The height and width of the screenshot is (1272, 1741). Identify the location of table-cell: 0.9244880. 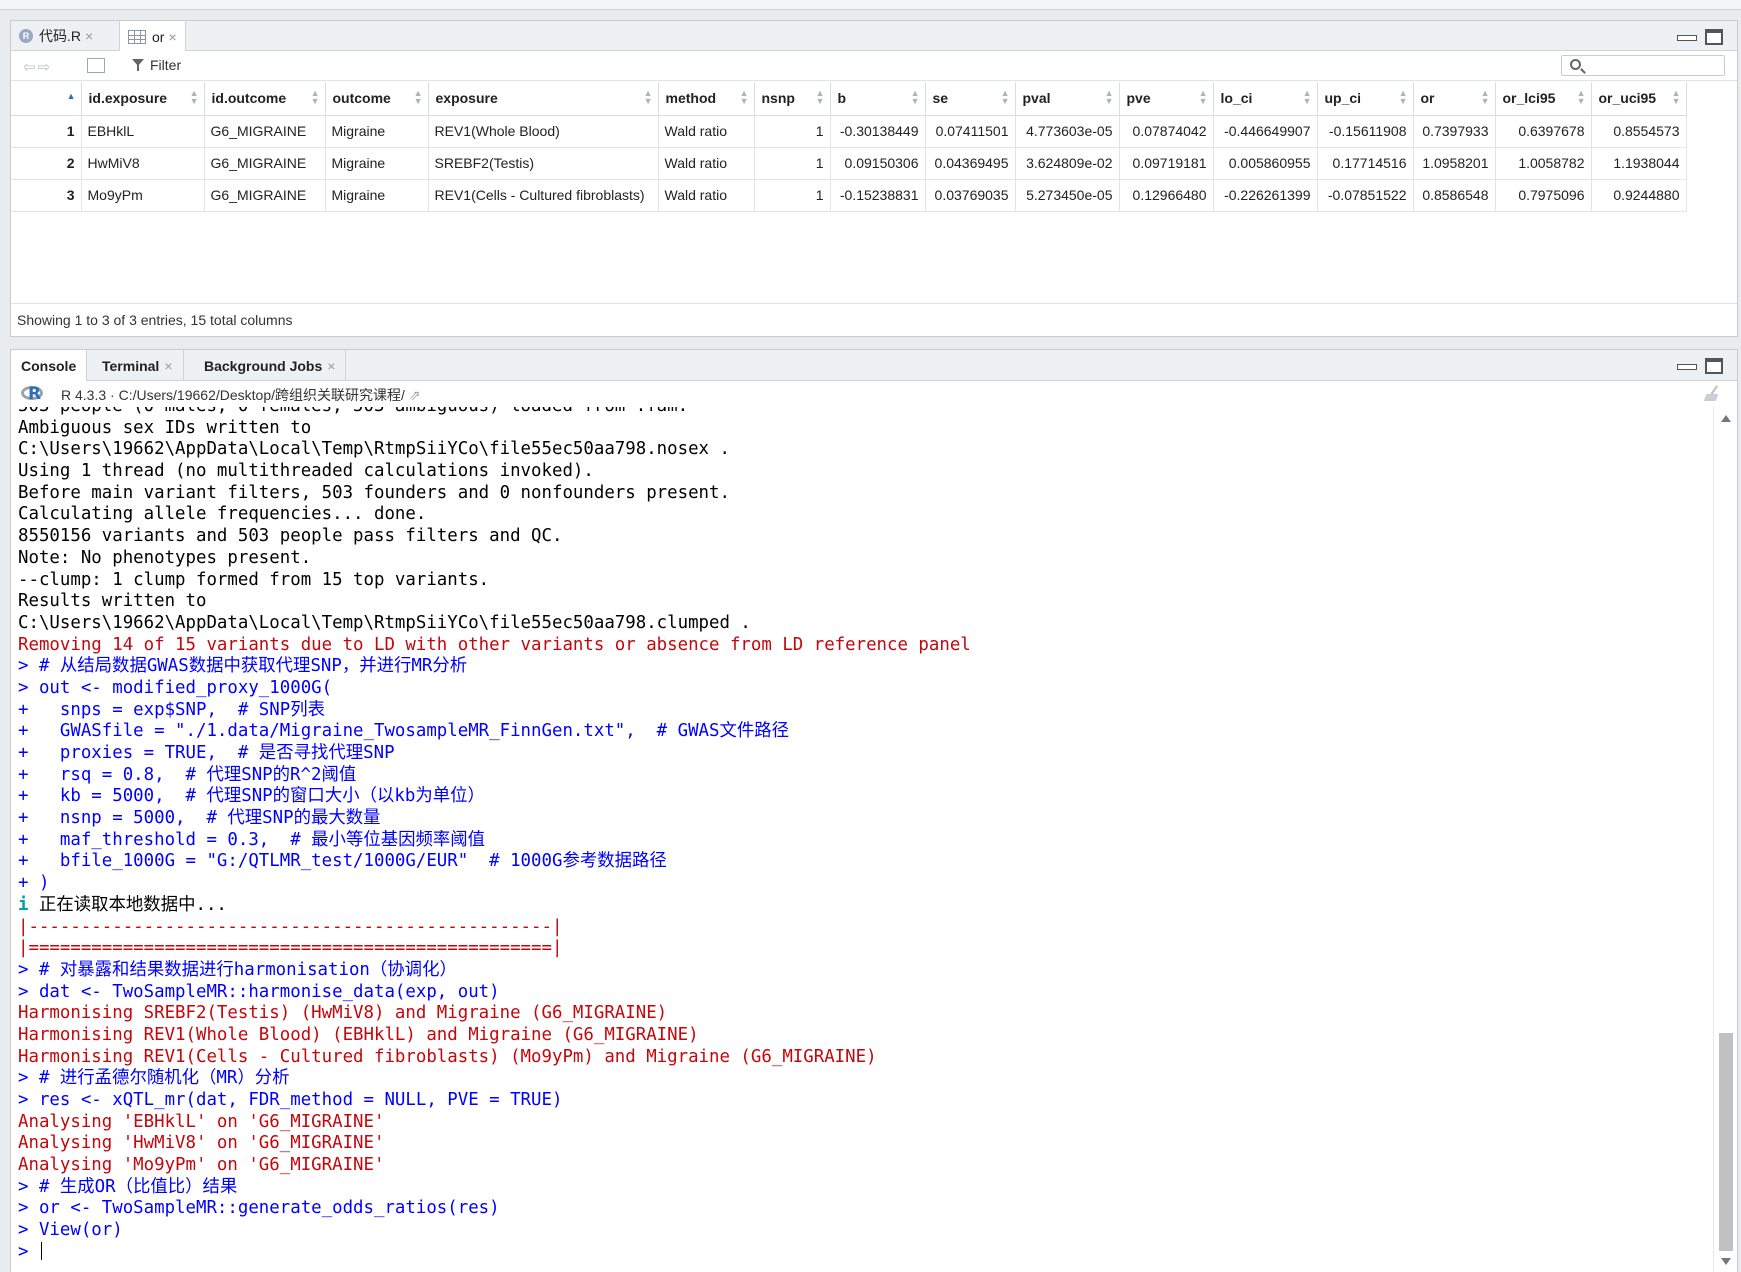
(1639, 195).